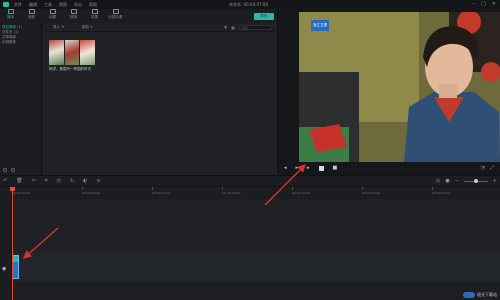 The height and width of the screenshot is (300, 500). I want to click on media-library-sidebar: 项目媒体 (1) 文件夹 (1) 共享媒体 示例媒体, so click(21, 99).